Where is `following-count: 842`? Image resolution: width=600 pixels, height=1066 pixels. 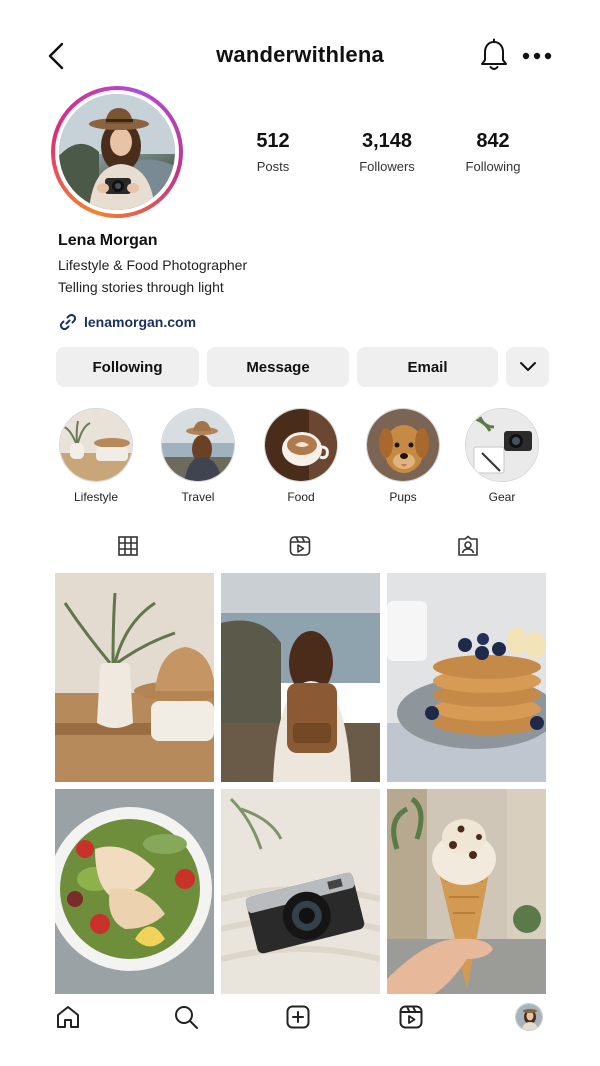
following-count: 842 is located at coordinates (493, 141).